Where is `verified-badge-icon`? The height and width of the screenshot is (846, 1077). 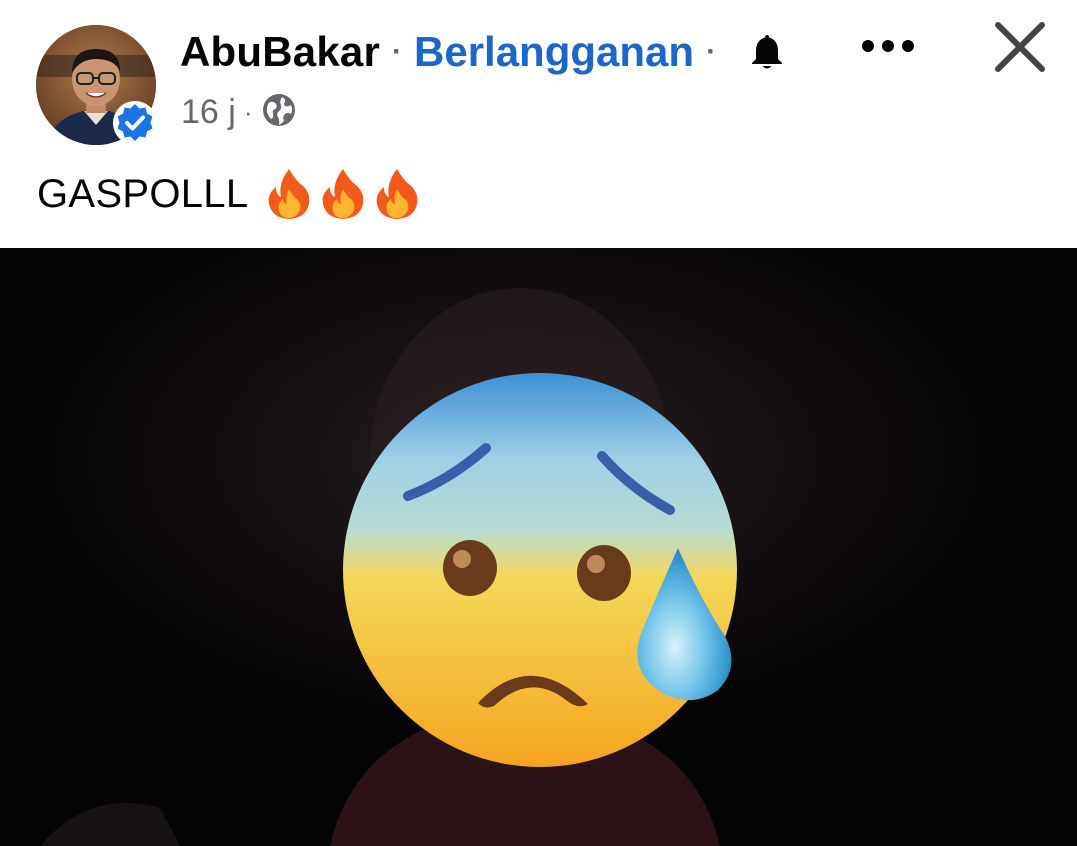 verified-badge-icon is located at coordinates (135, 123).